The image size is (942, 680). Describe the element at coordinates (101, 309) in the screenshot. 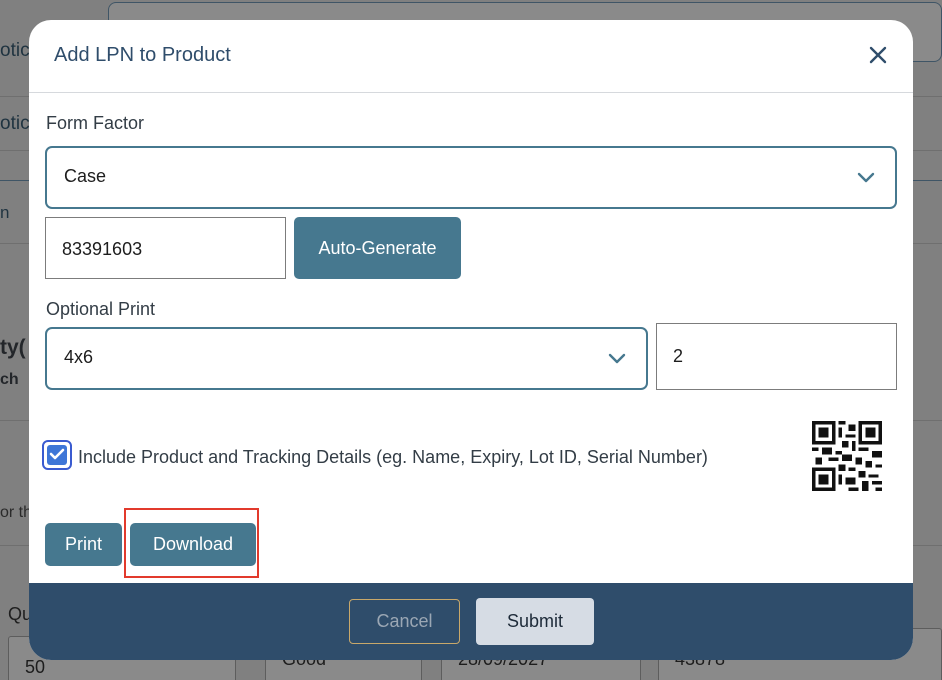

I see `optional-print-label: Optional Print` at that location.